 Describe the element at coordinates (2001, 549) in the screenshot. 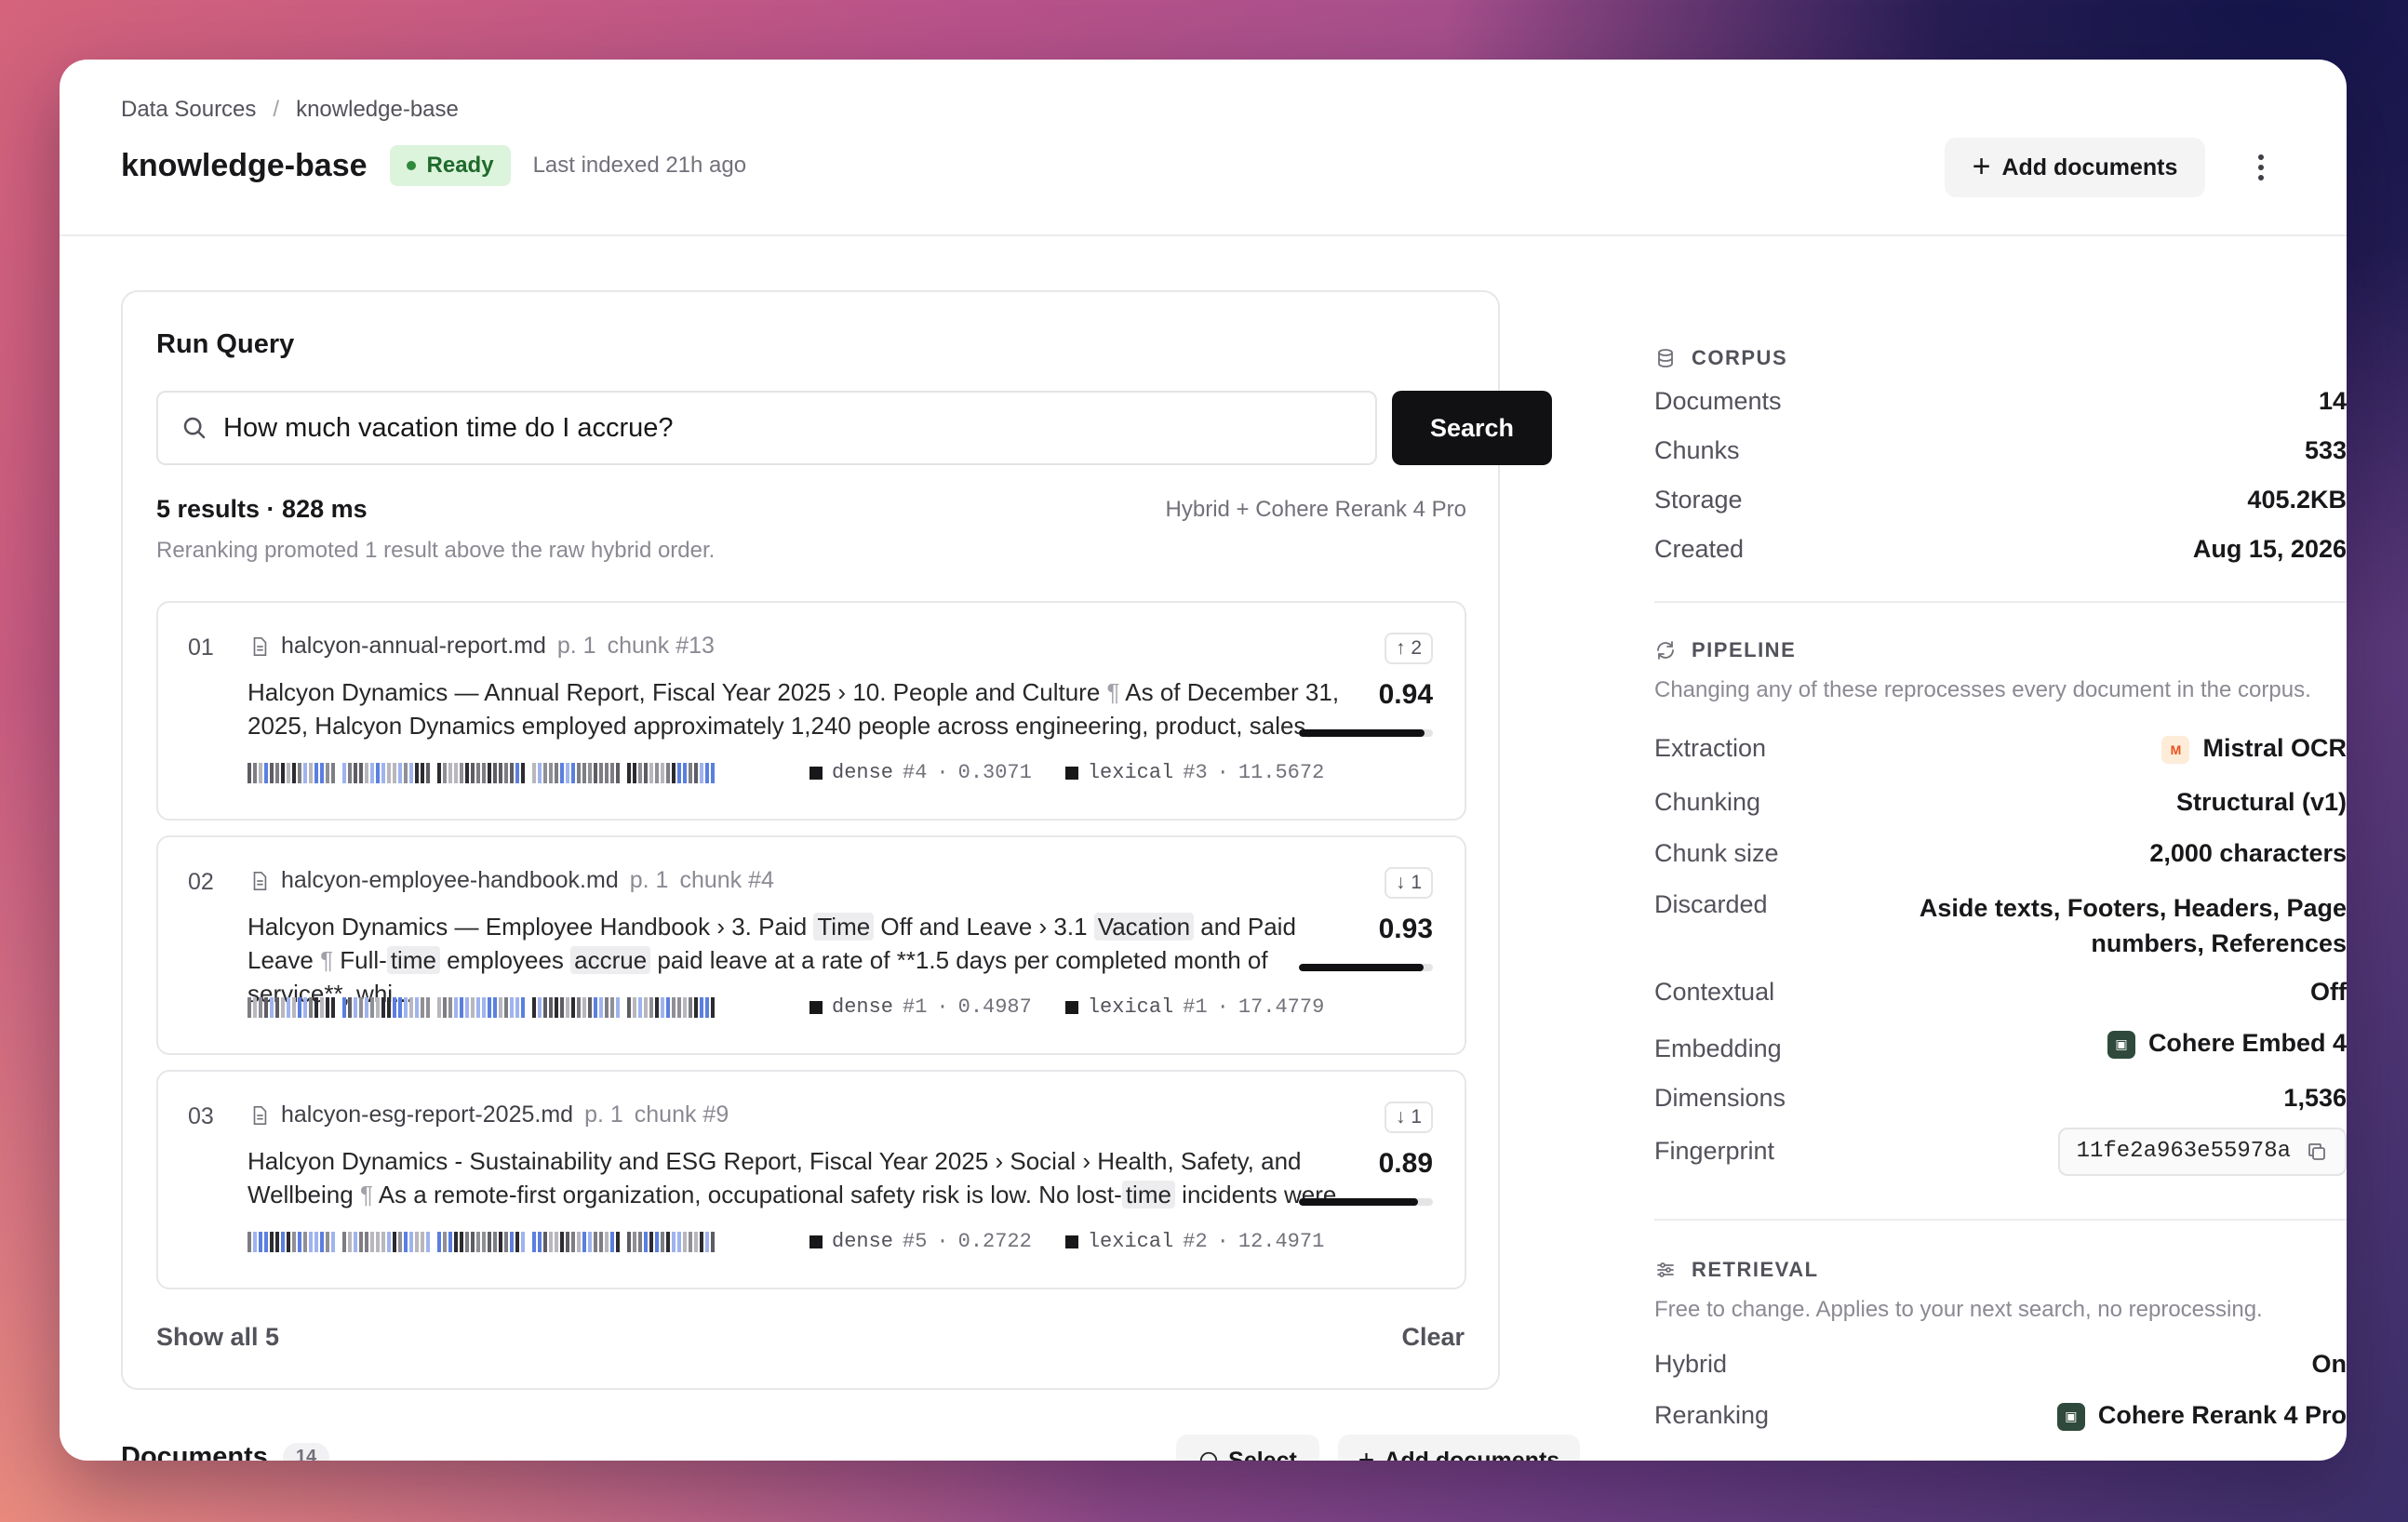

I see `corpus-row: Created Aug 15, 2026` at that location.